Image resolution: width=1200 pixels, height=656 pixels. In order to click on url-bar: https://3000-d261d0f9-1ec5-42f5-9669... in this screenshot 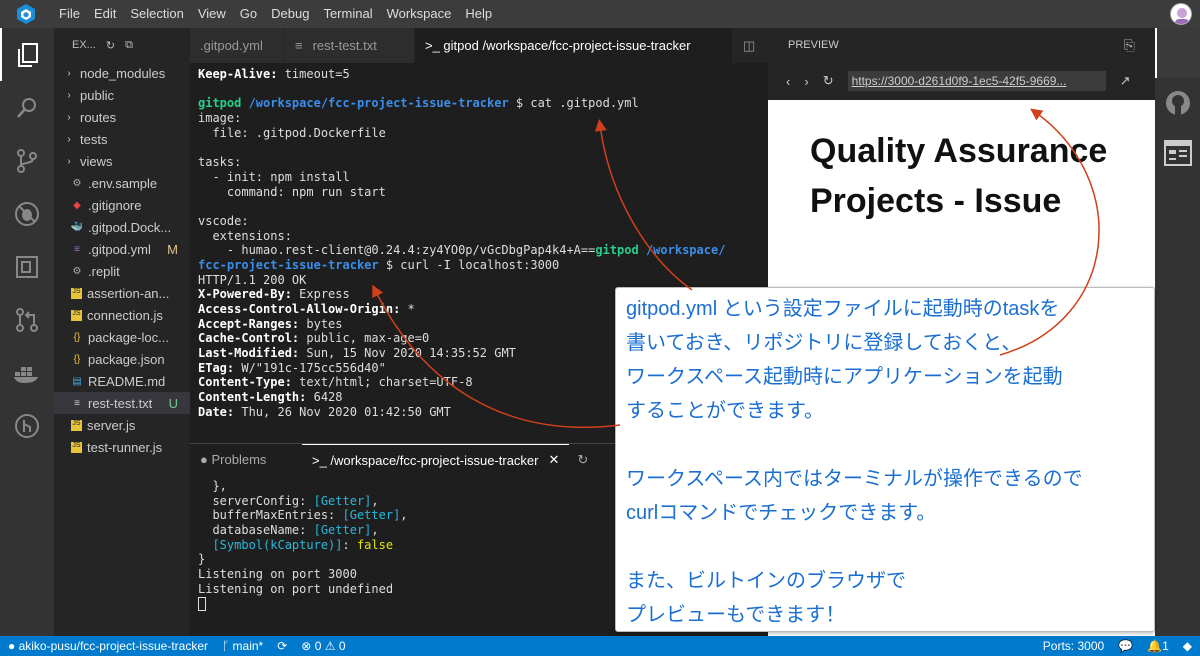, I will do `click(976, 81)`.